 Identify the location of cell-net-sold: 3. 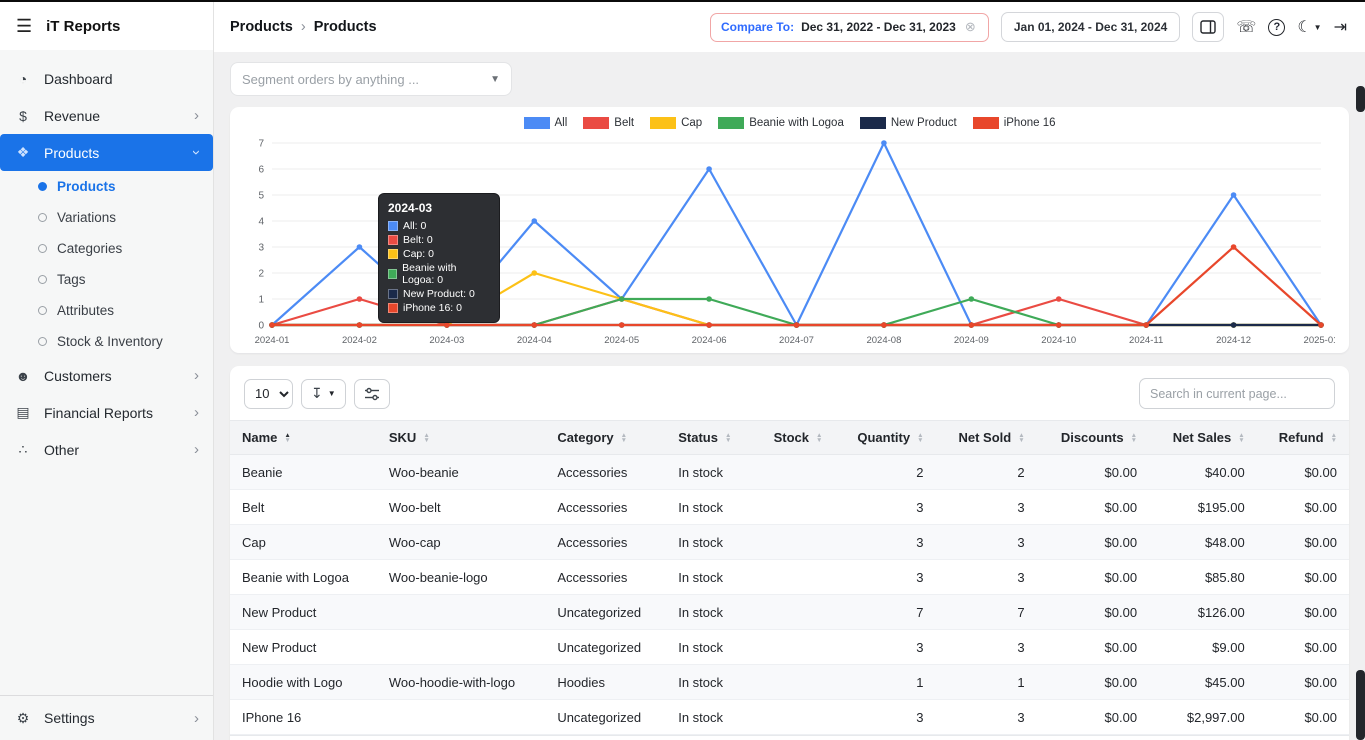
(986, 717).